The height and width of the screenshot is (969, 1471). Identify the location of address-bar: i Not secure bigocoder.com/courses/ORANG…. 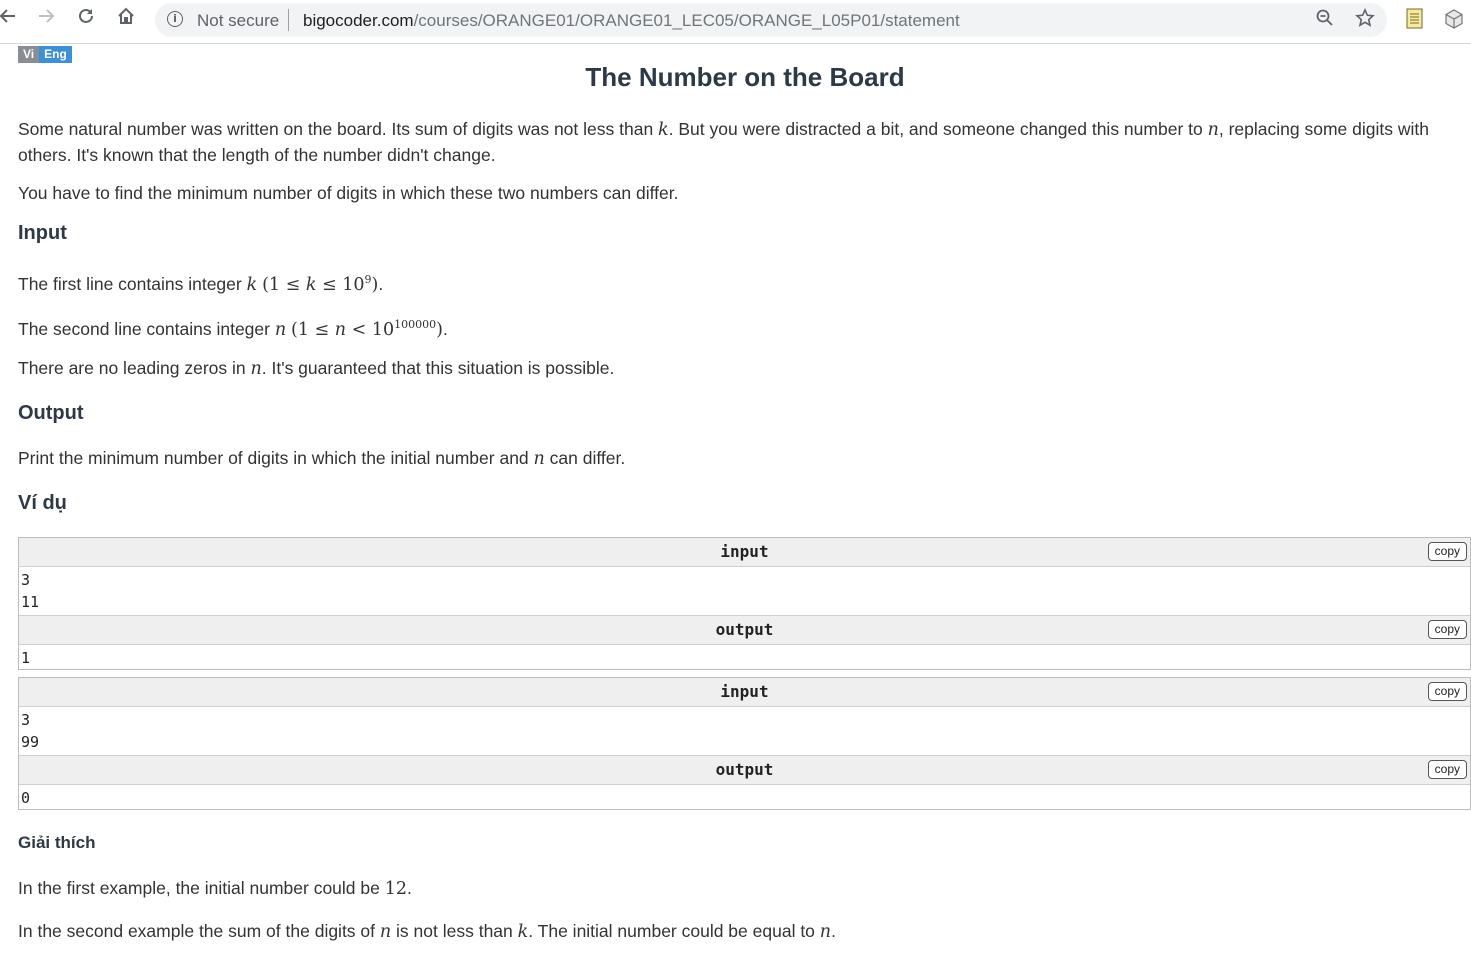
(771, 20).